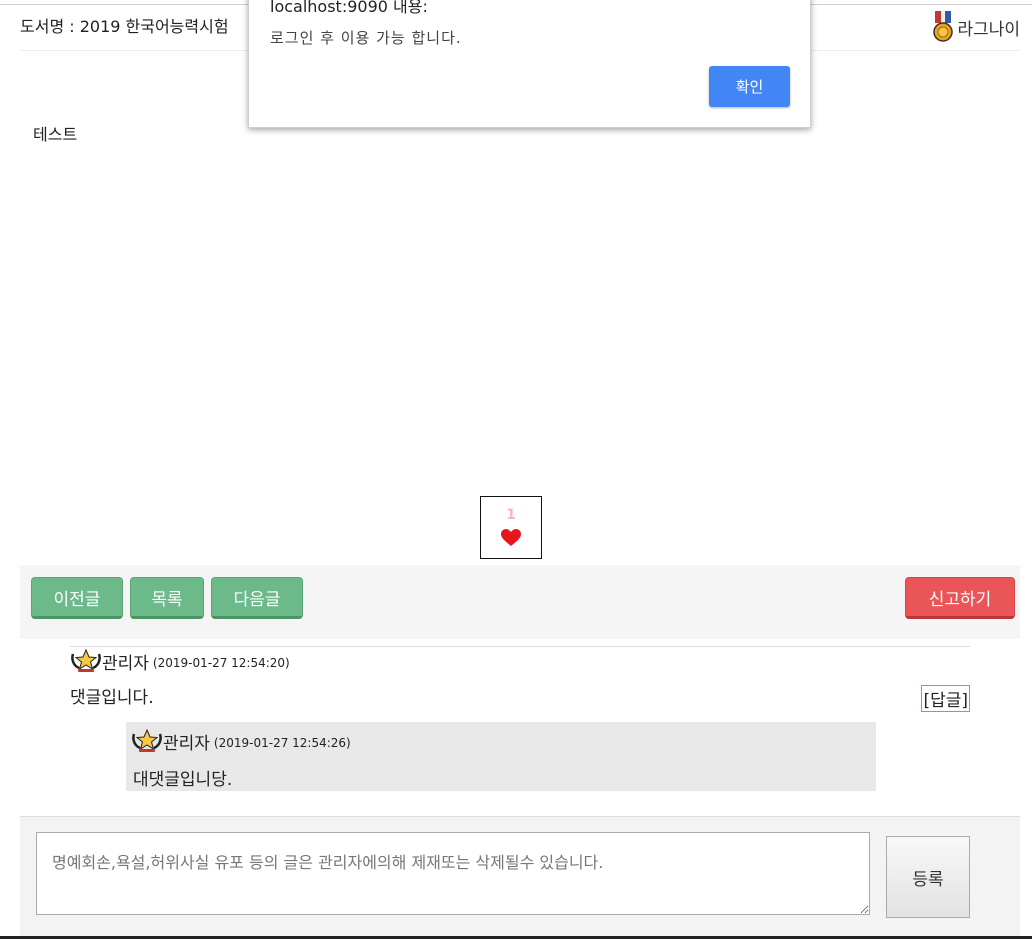 This screenshot has height=939, width=1032. I want to click on like-count: 1, so click(511, 515).